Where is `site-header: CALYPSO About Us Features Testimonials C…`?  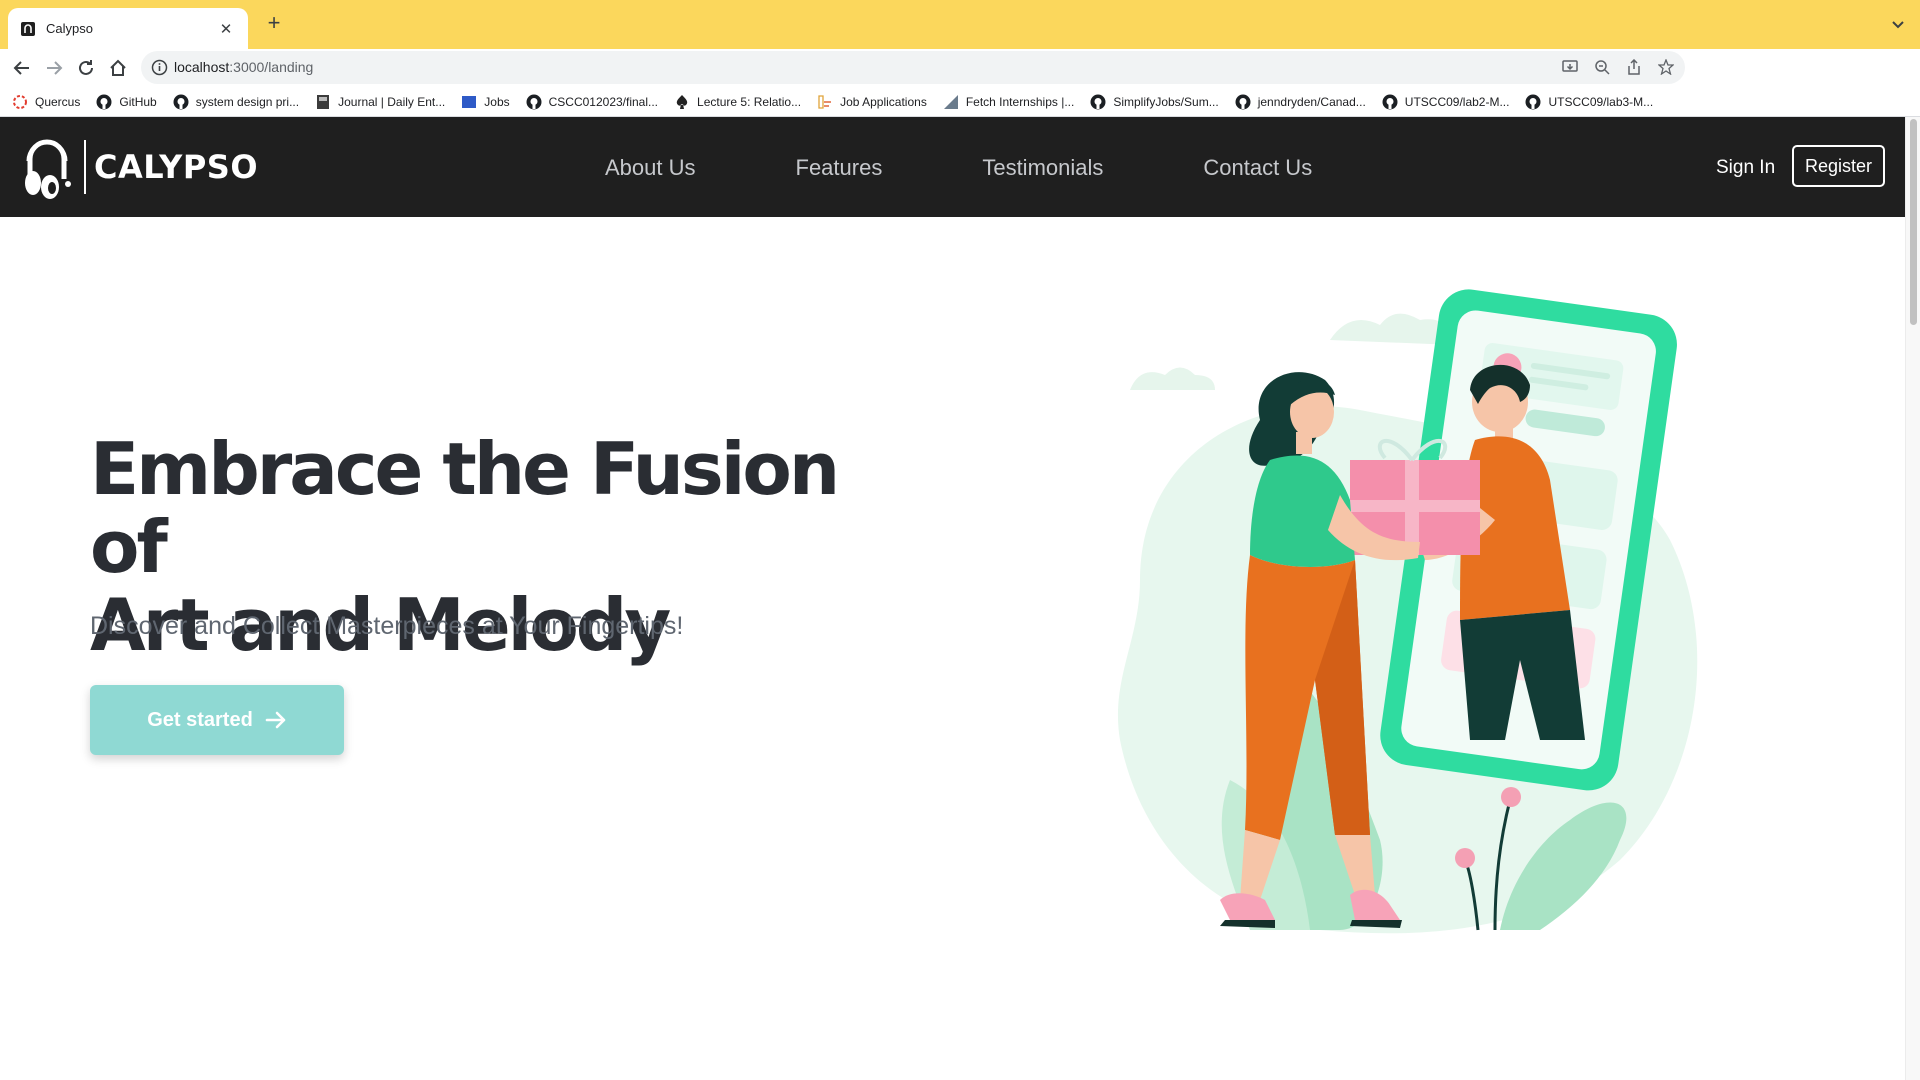 site-header: CALYPSO About Us Features Testimonials C… is located at coordinates (952, 167).